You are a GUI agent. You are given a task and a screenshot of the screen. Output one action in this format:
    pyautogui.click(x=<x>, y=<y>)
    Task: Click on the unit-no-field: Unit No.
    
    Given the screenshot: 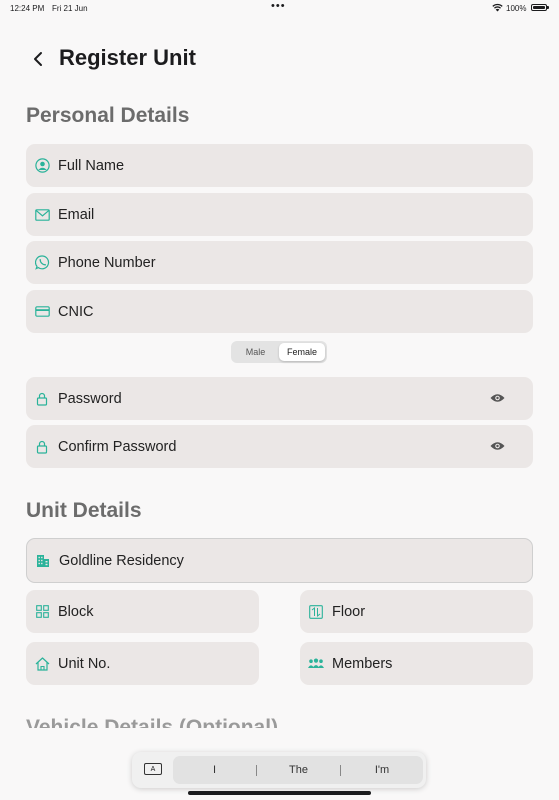 What is the action you would take?
    pyautogui.click(x=142, y=663)
    